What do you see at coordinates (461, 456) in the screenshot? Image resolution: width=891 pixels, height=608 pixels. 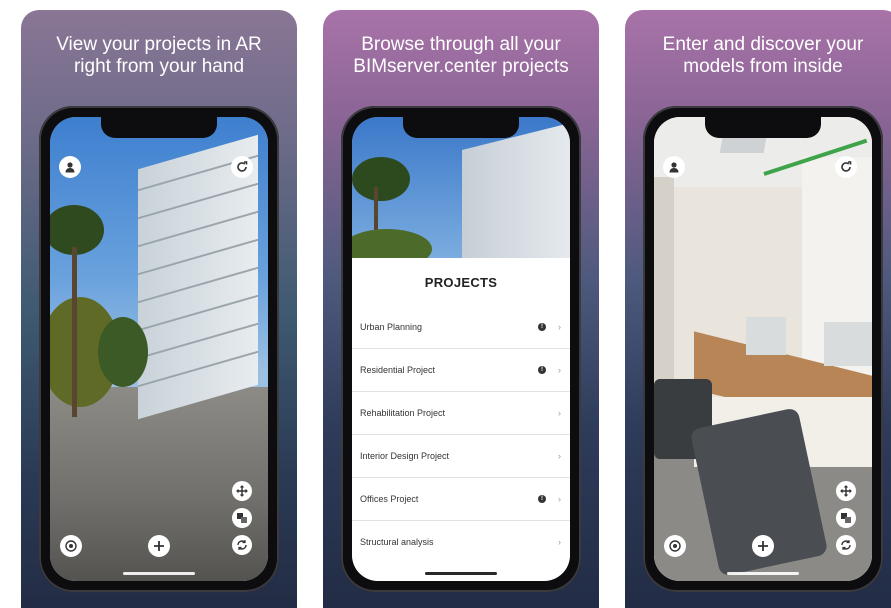 I see `project-row-interior-design: Interior Design Project ›` at bounding box center [461, 456].